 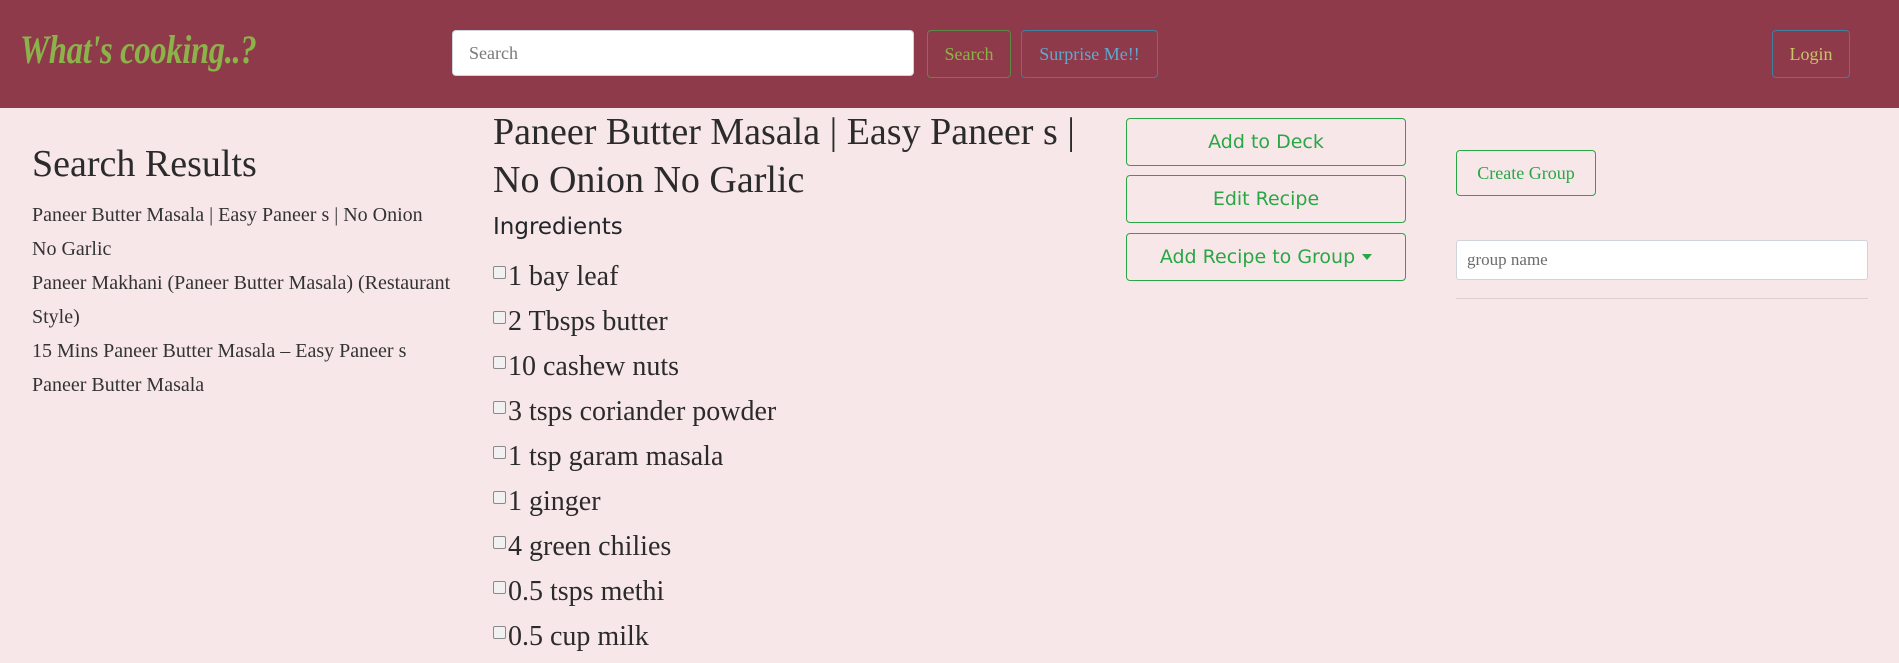 I want to click on group-name-input, so click(x=1662, y=260).